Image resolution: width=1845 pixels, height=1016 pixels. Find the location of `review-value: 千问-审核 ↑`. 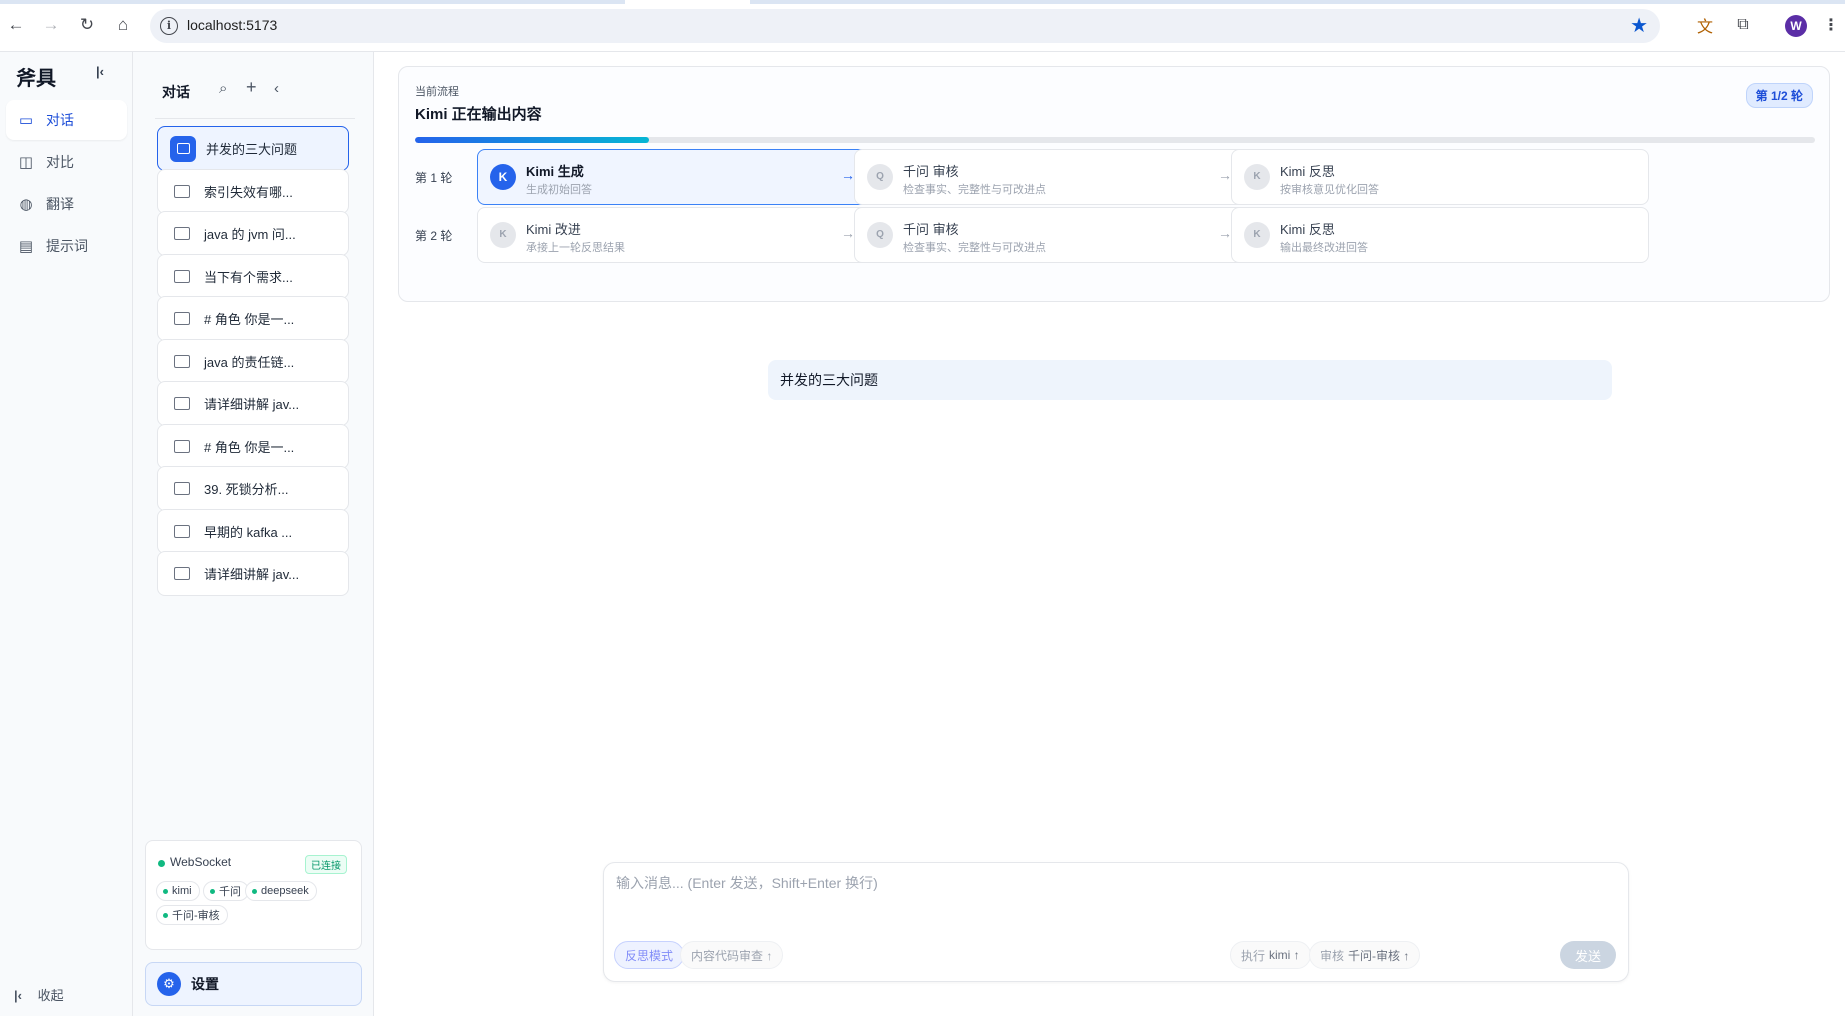

review-value: 千问-审核 ↑ is located at coordinates (1379, 955).